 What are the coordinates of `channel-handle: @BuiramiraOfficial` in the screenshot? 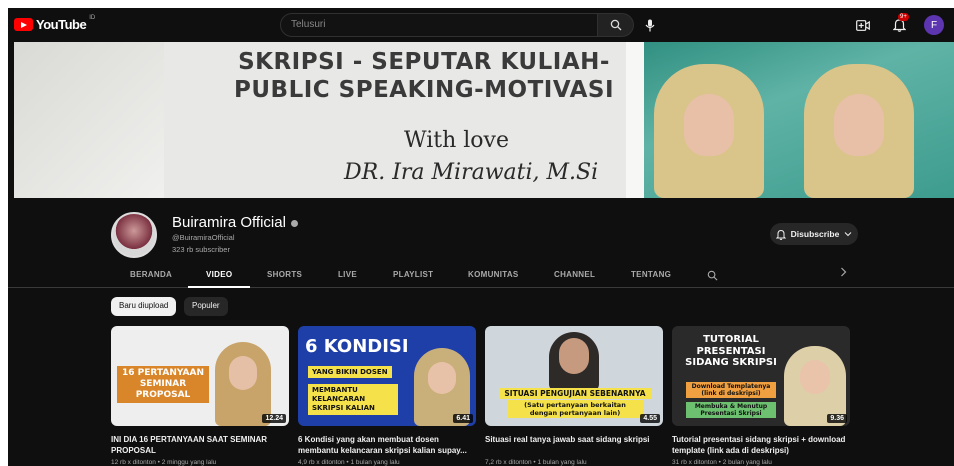 It's located at (203, 237).